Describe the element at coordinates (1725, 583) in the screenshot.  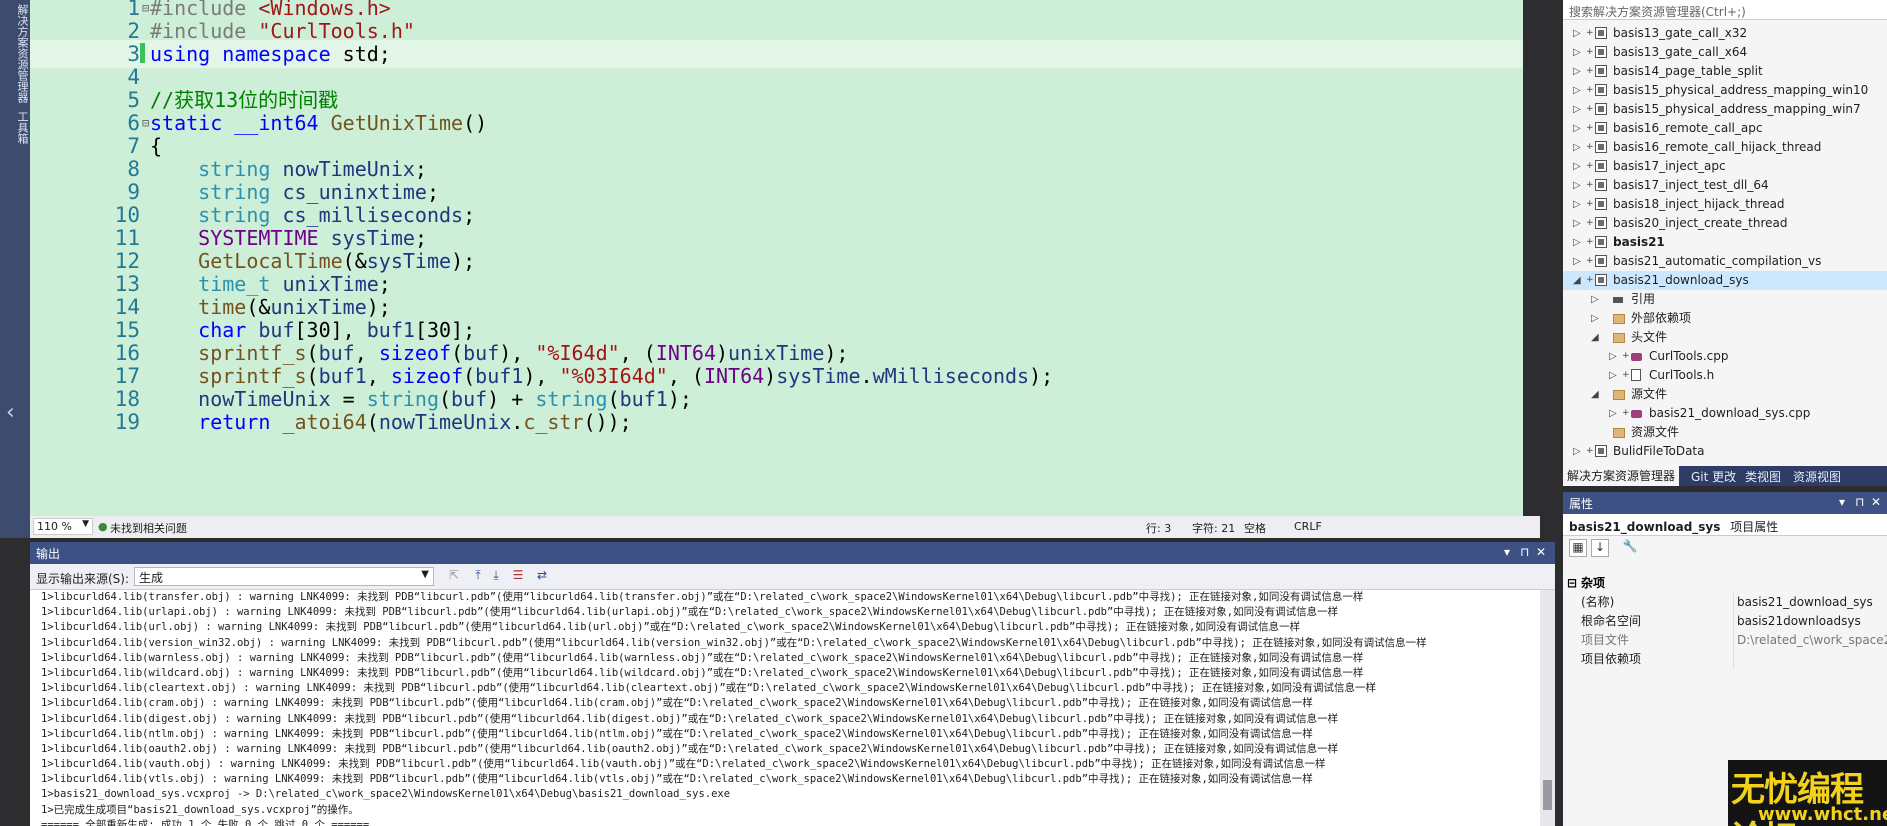
I see `property-category: ⊟ 杂项` at that location.